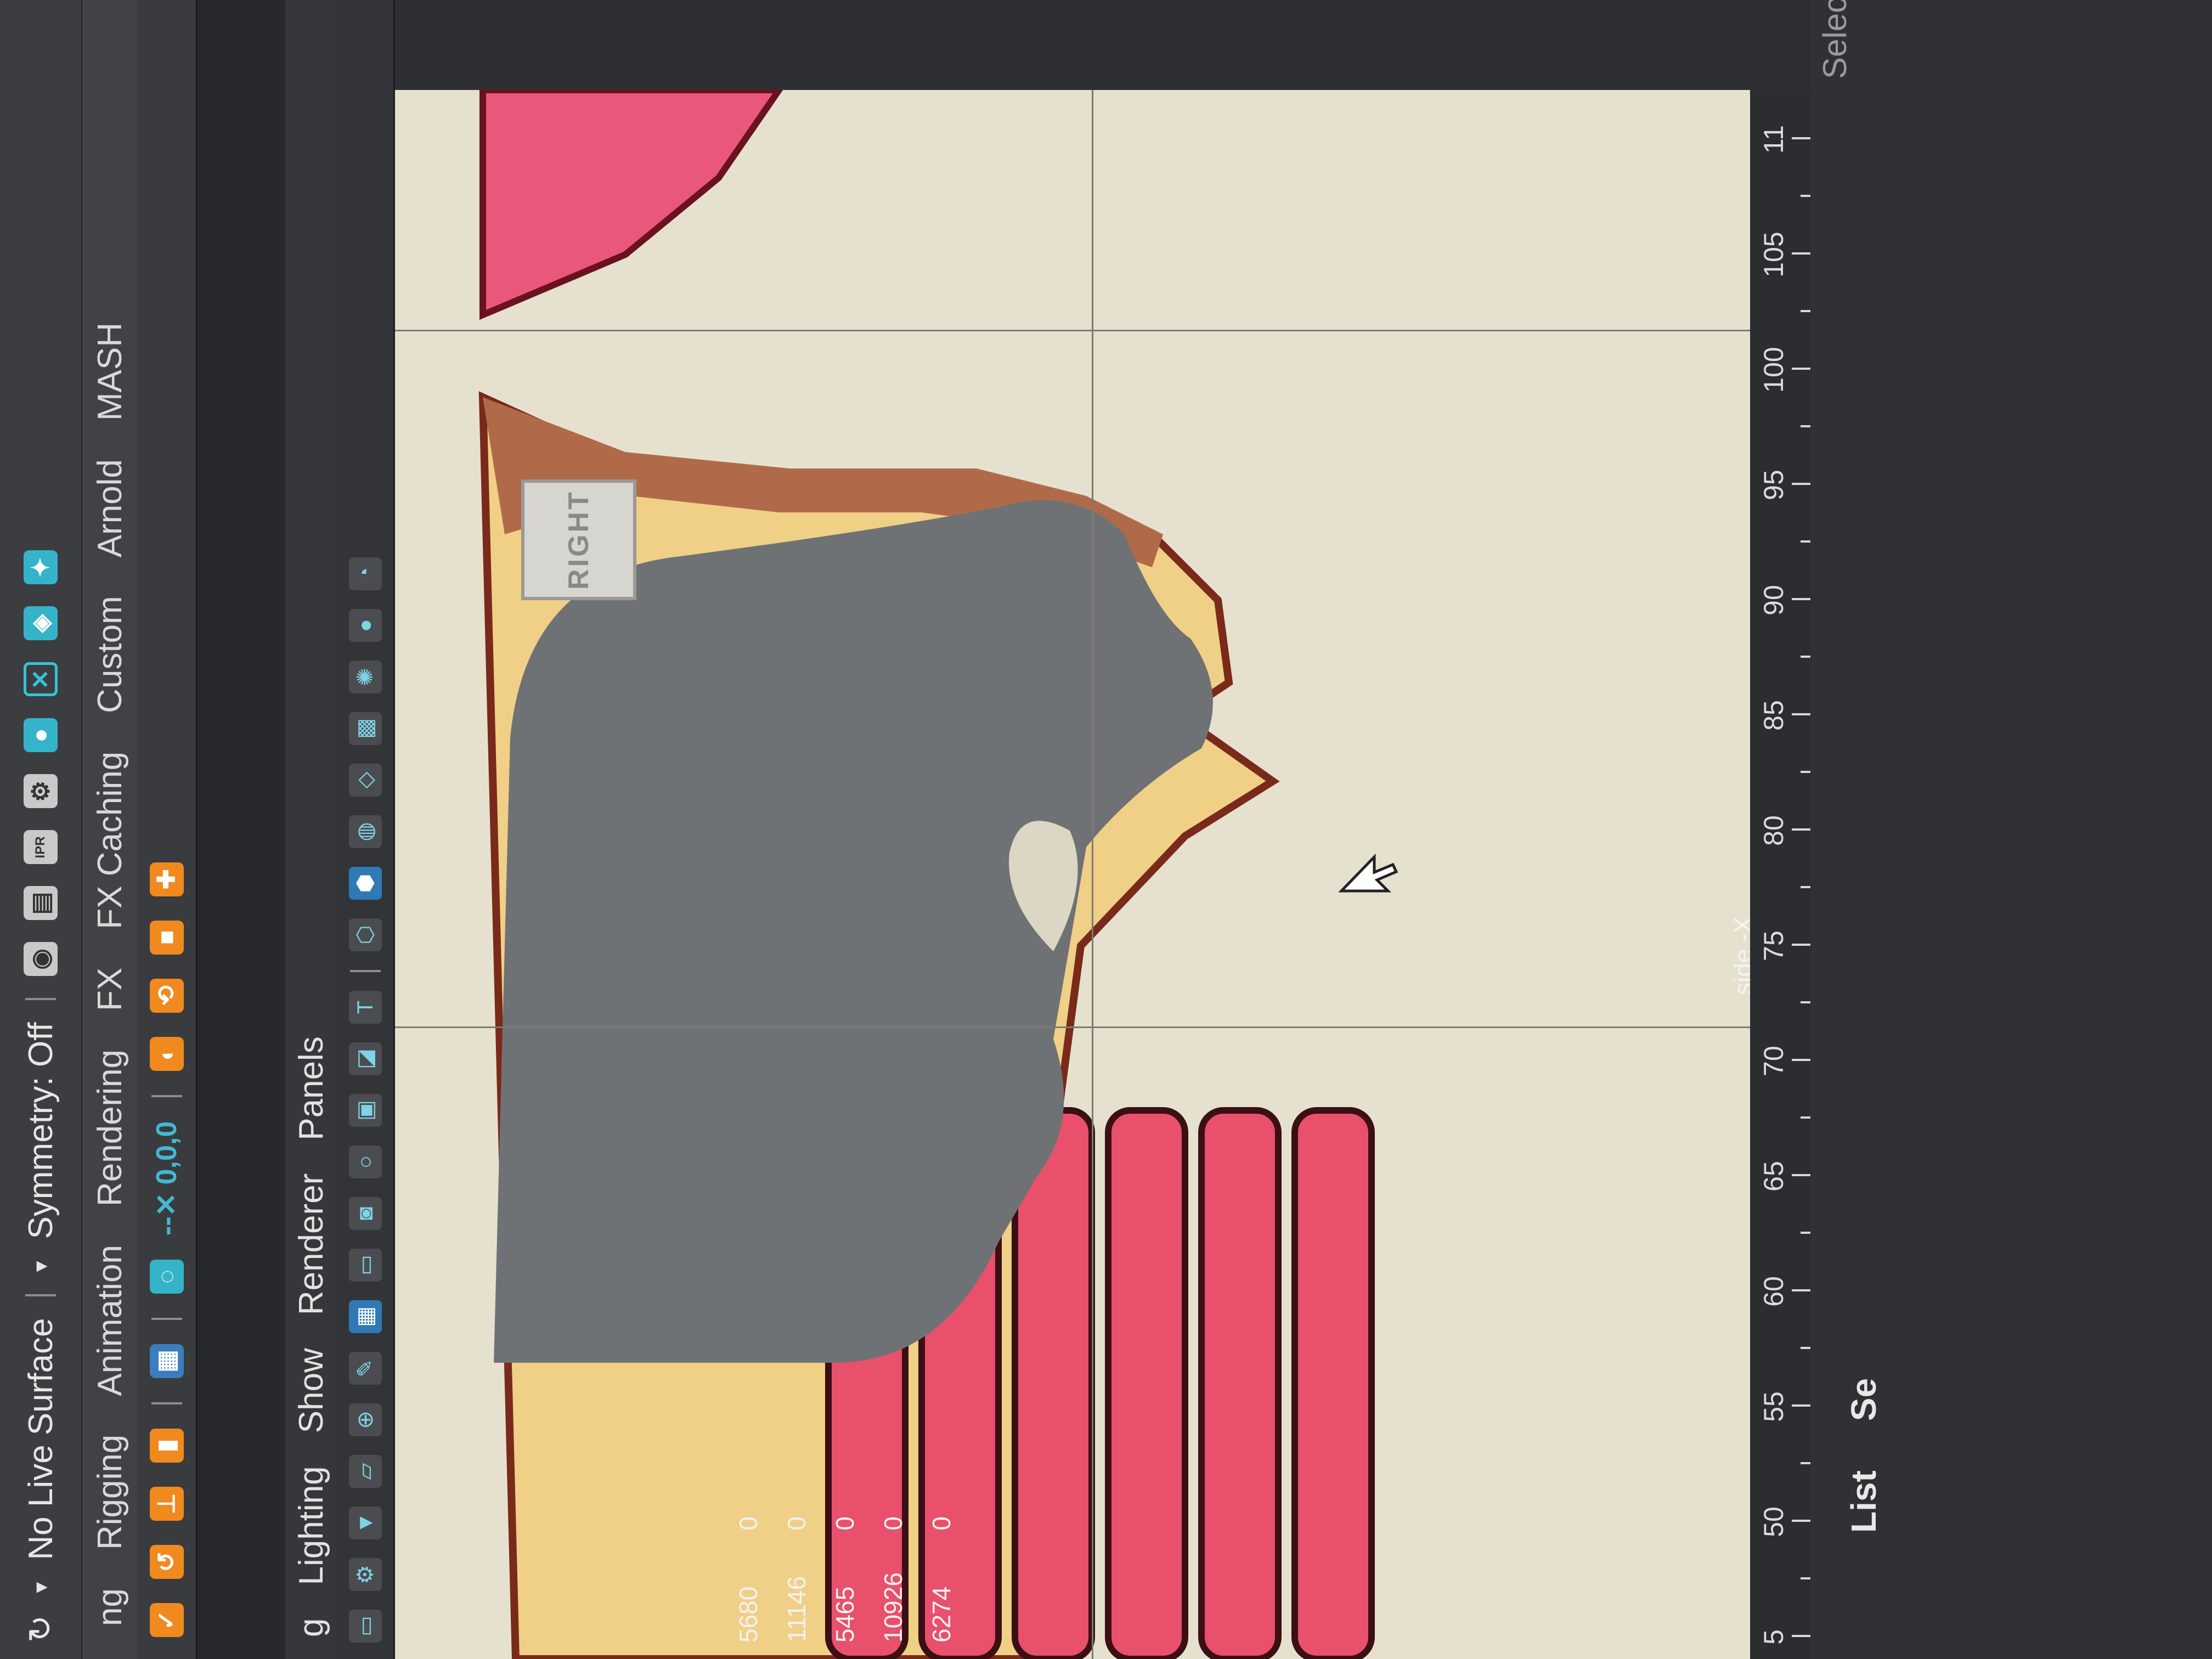  What do you see at coordinates (1102, 45) in the screenshot?
I see `viewport-side-strip` at bounding box center [1102, 45].